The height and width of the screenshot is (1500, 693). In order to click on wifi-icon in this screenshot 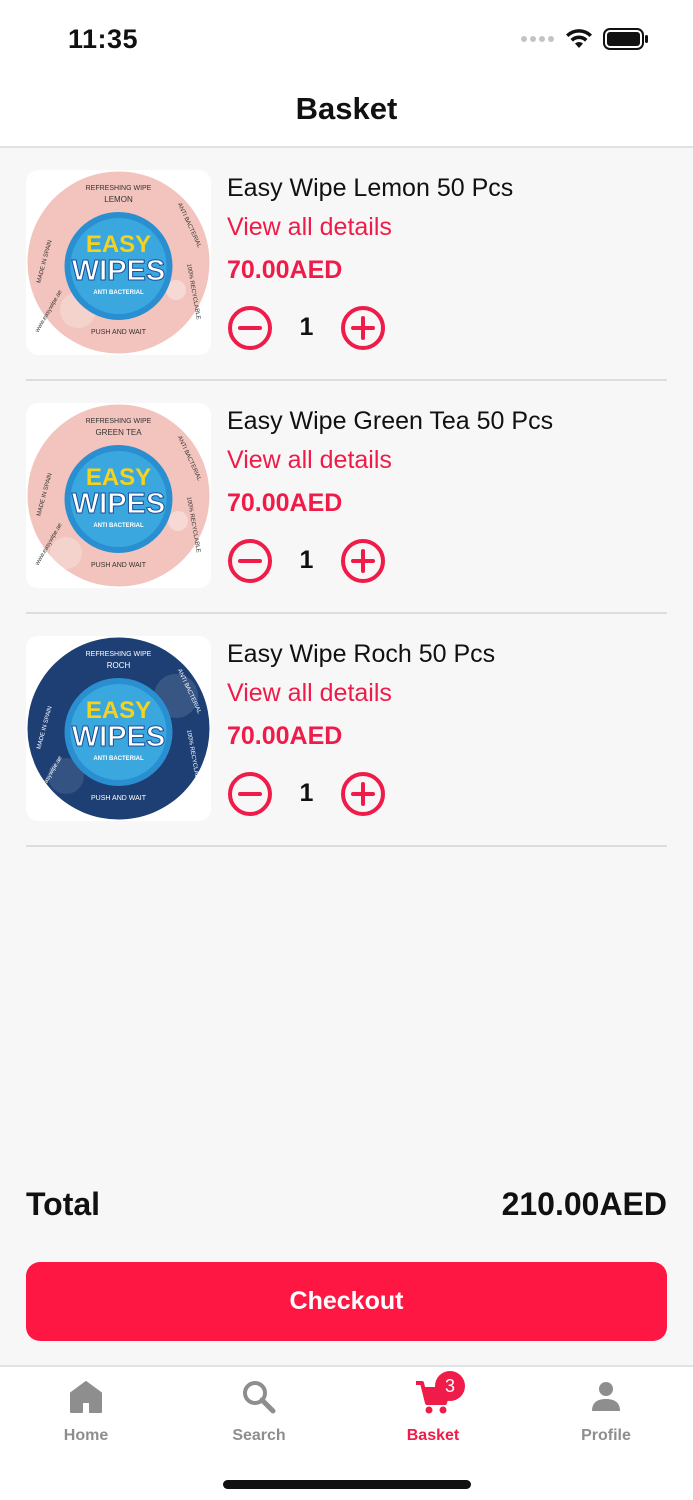, I will do `click(579, 38)`.